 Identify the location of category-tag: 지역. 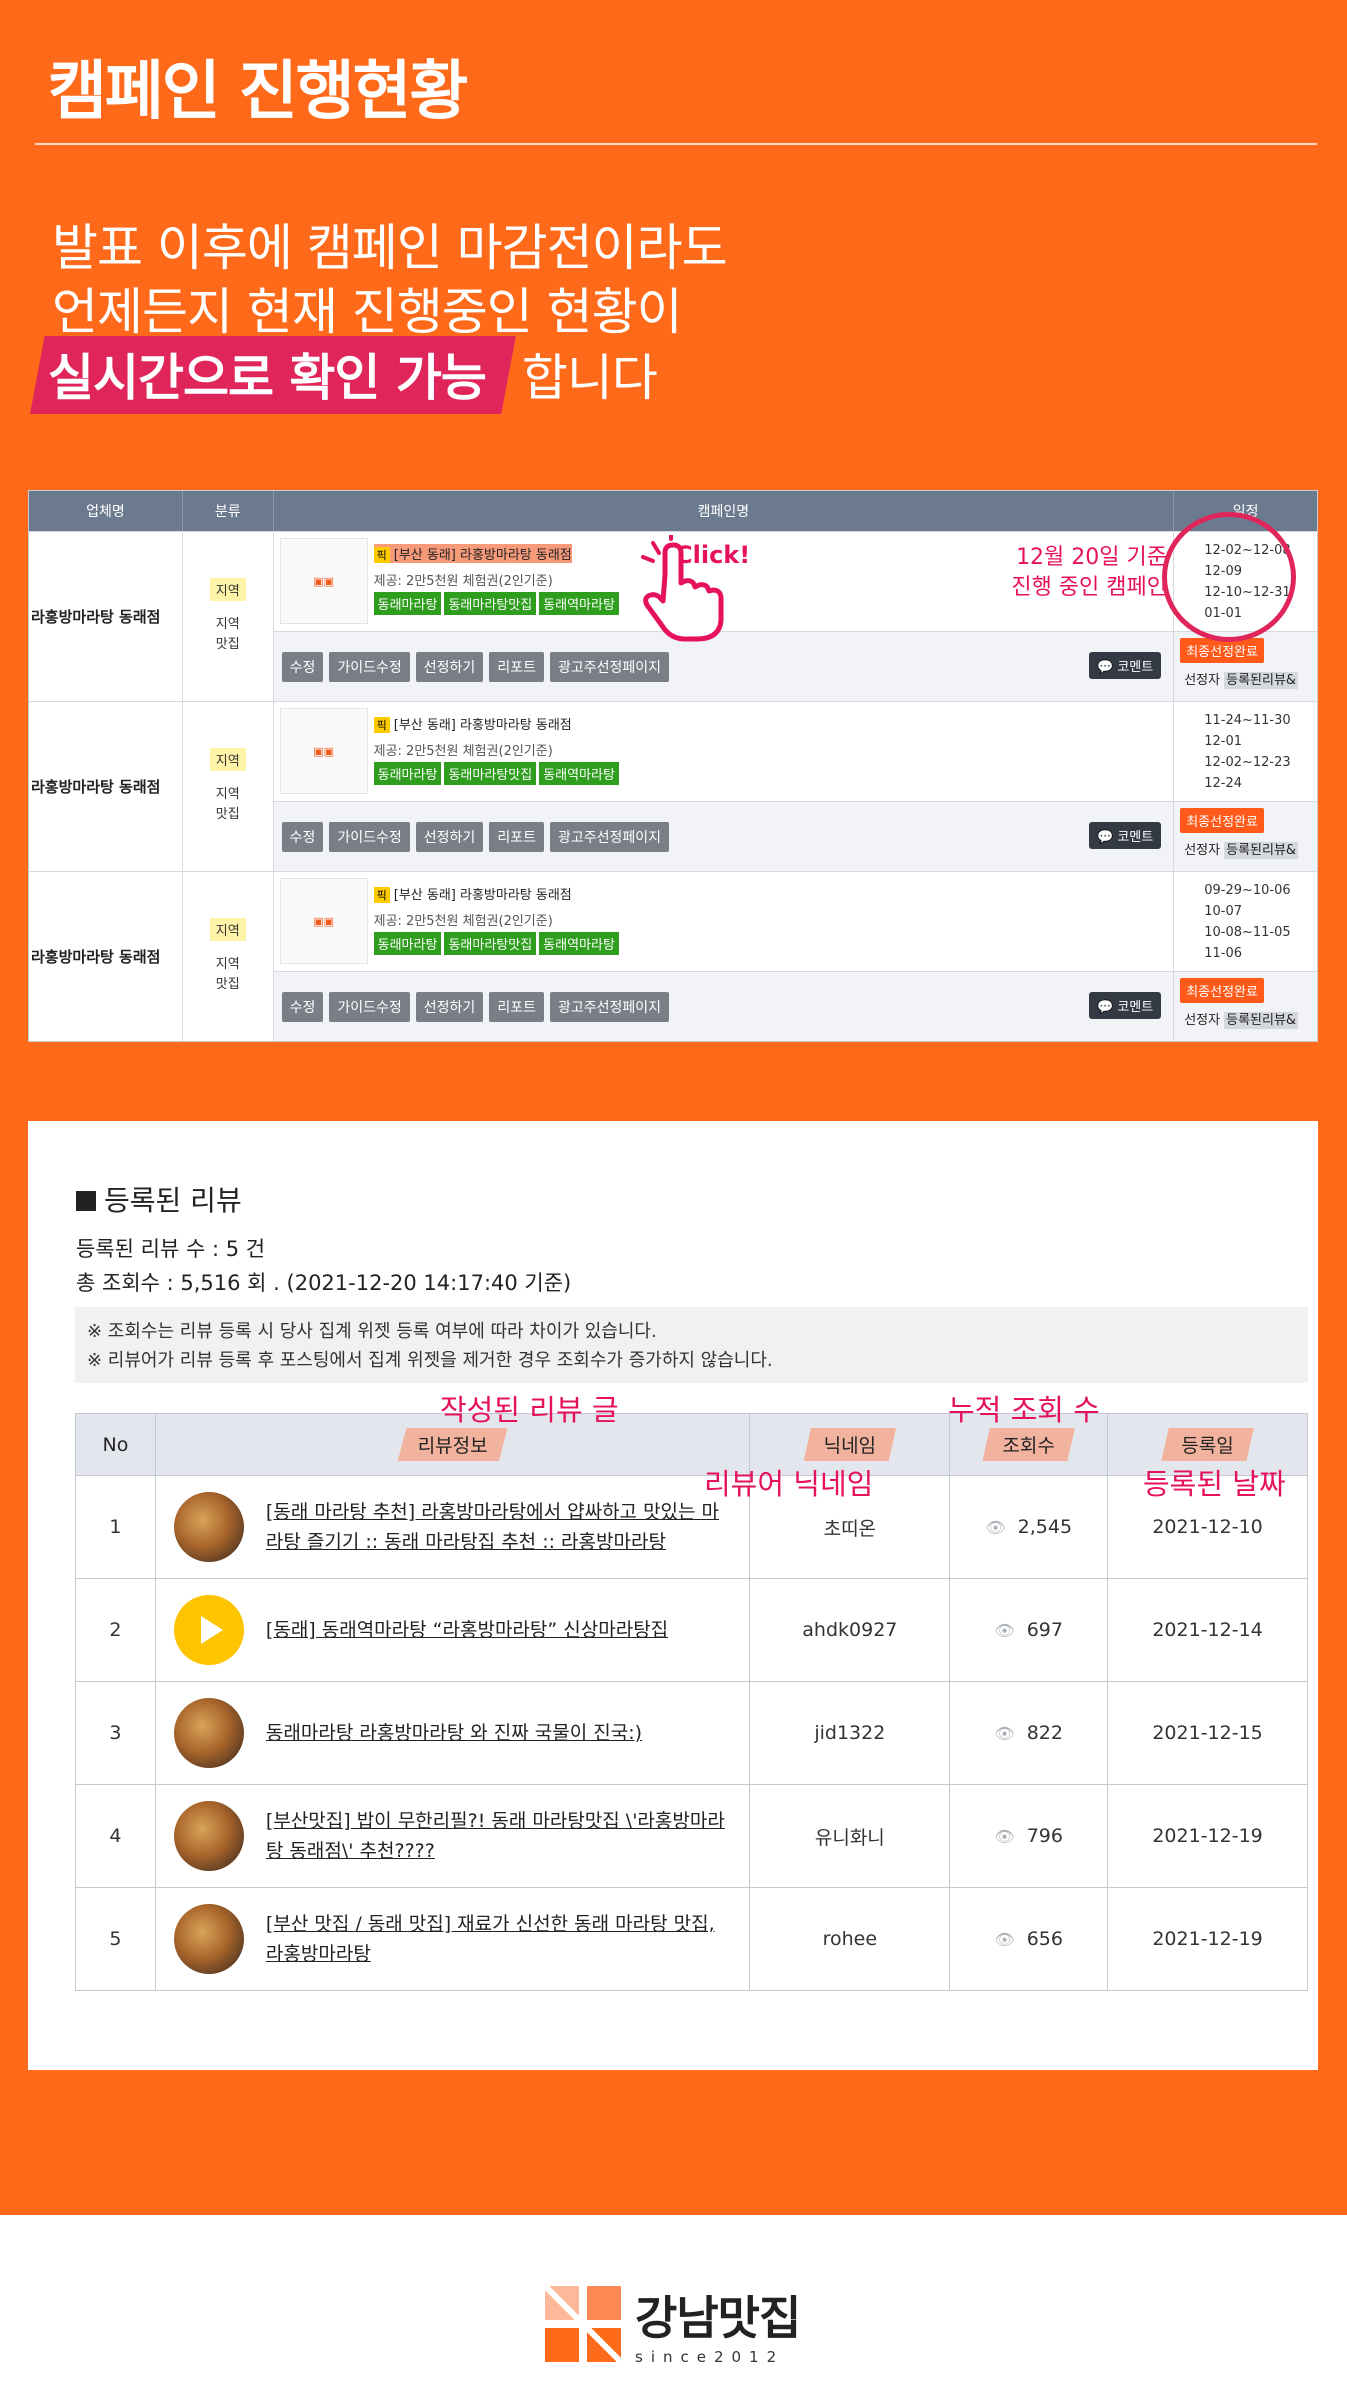
(227, 759).